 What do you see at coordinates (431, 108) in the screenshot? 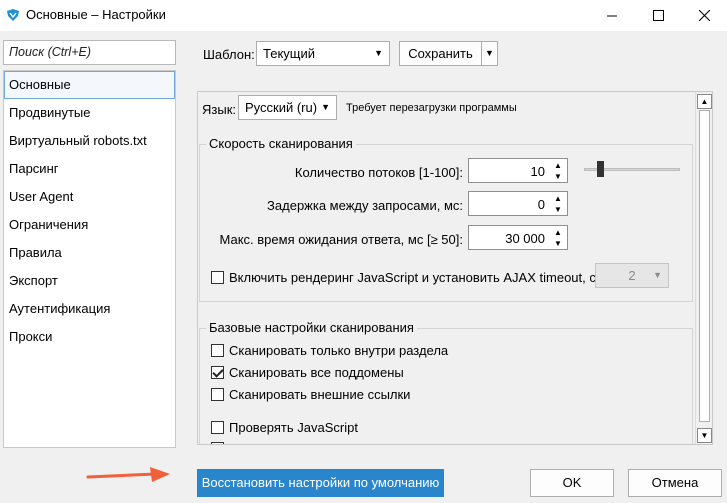
I see `language-note: Требует перезагрузки программы` at bounding box center [431, 108].